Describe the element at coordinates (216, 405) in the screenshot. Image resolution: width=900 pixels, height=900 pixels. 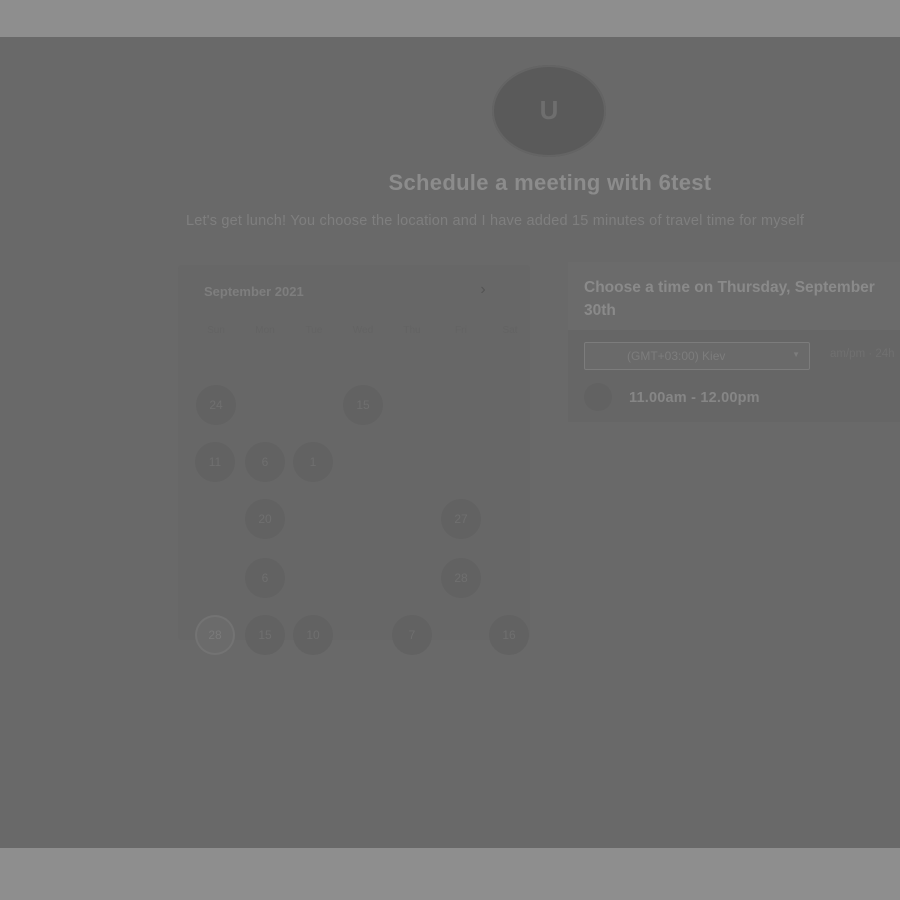
I see `calendar-day: 24` at that location.